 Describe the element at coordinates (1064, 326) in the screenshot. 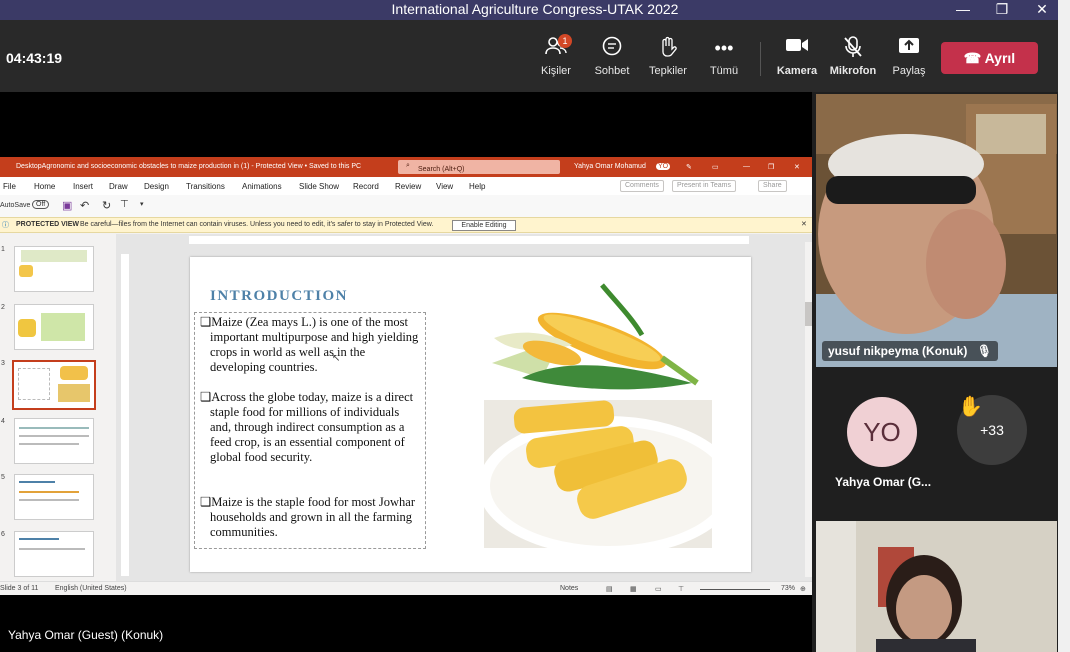

I see `background-window-edge` at that location.